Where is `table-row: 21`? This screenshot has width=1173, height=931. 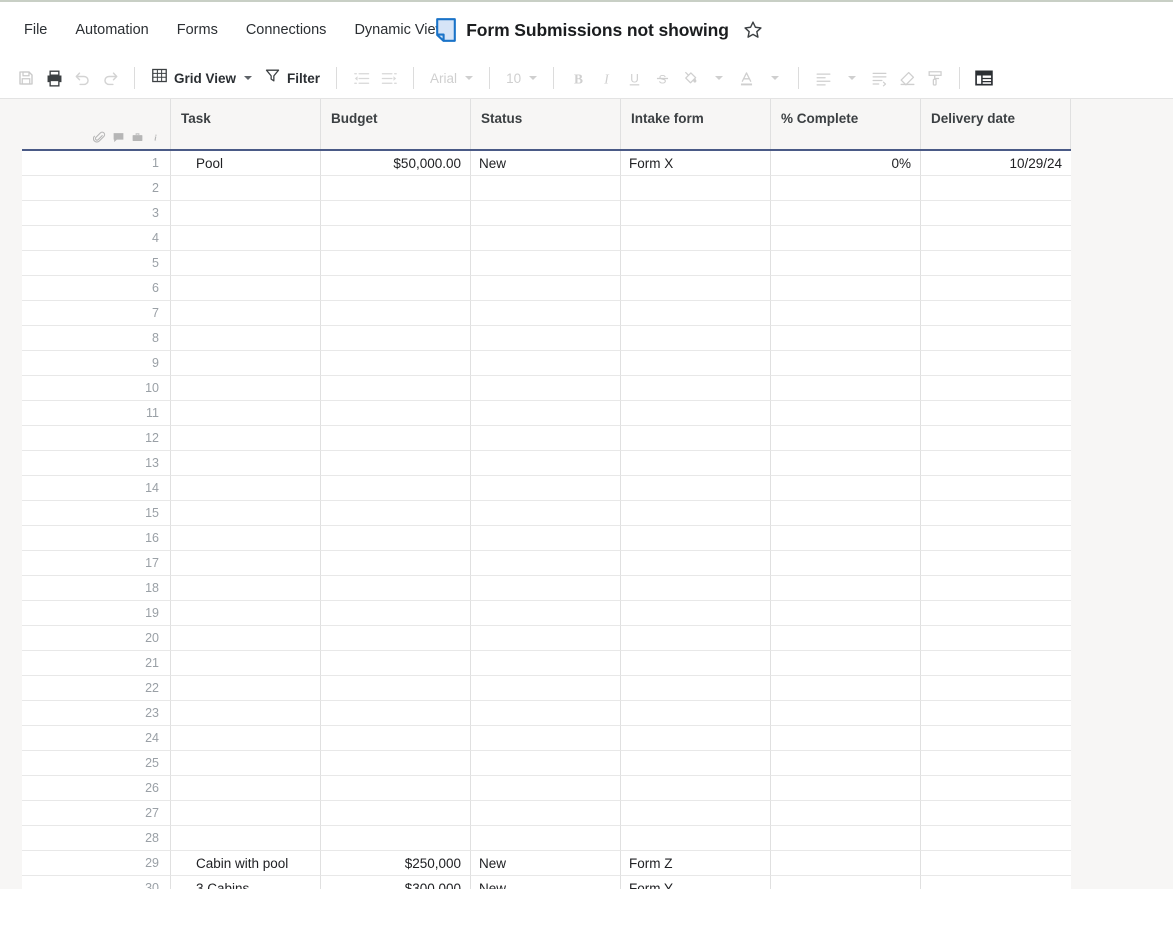 table-row: 21 is located at coordinates (546, 663).